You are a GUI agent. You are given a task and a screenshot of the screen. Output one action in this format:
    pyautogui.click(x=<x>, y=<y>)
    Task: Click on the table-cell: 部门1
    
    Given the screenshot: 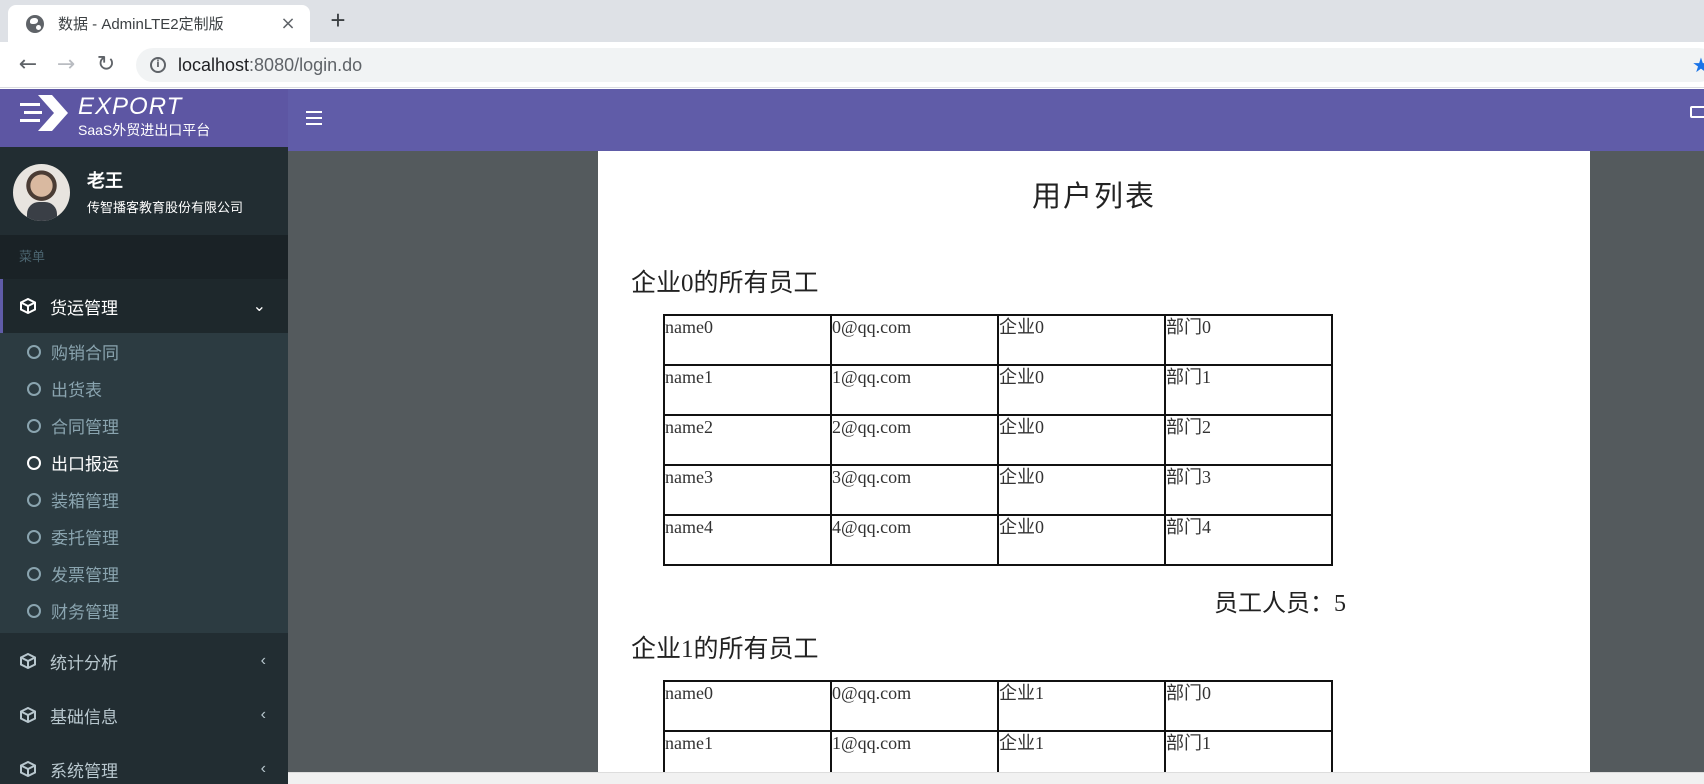 What is the action you would take?
    pyautogui.click(x=1248, y=390)
    